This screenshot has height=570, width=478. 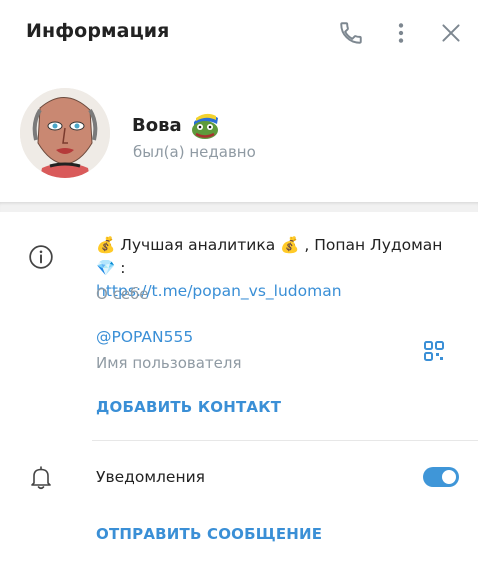 What do you see at coordinates (169, 363) in the screenshot?
I see `username-label: Имя пользователя` at bounding box center [169, 363].